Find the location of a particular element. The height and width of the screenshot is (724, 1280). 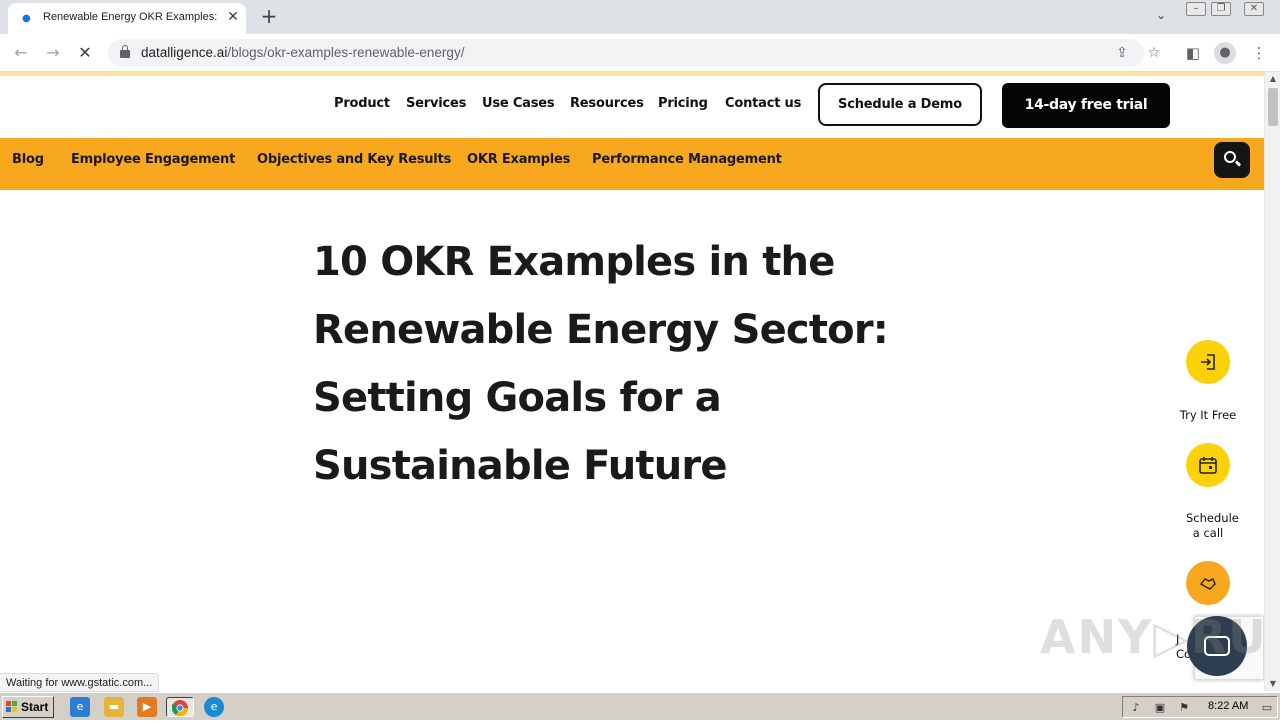

category-objectives-key-results: Objectives and Key Results is located at coordinates (354, 159).